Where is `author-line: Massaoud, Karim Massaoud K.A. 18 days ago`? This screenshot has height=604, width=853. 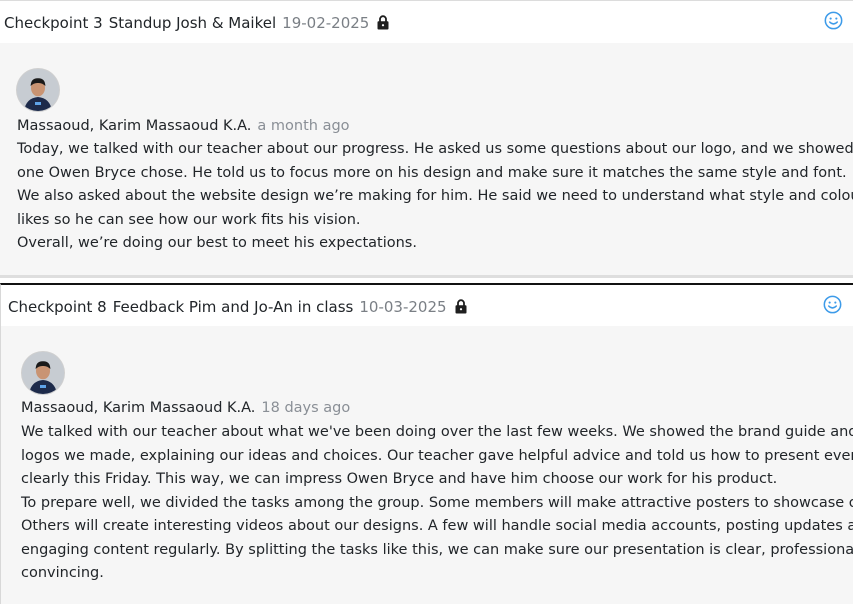 author-line: Massaoud, Karim Massaoud K.A. 18 days ago is located at coordinates (185, 408).